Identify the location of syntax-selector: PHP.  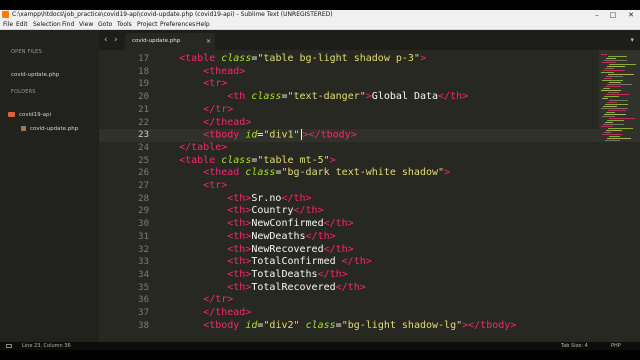
(616, 346).